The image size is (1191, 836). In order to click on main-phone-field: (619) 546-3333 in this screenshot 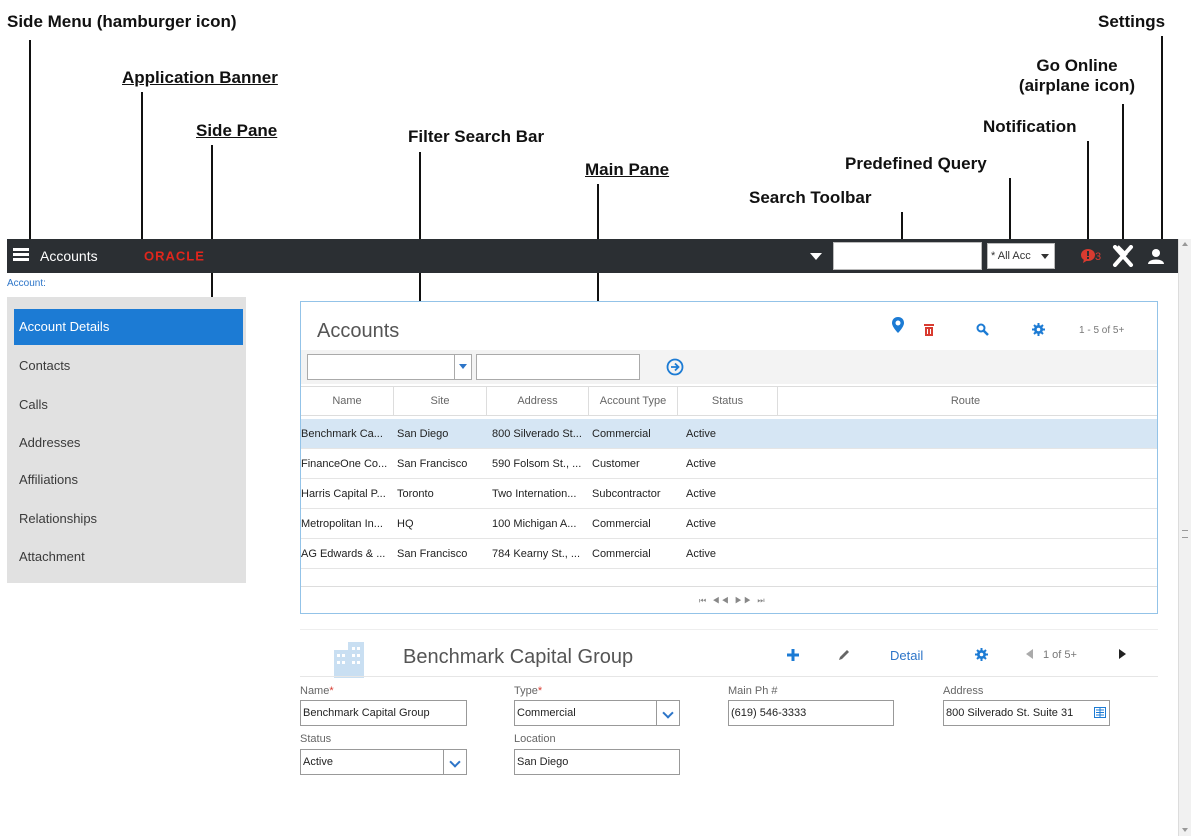, I will do `click(811, 713)`.